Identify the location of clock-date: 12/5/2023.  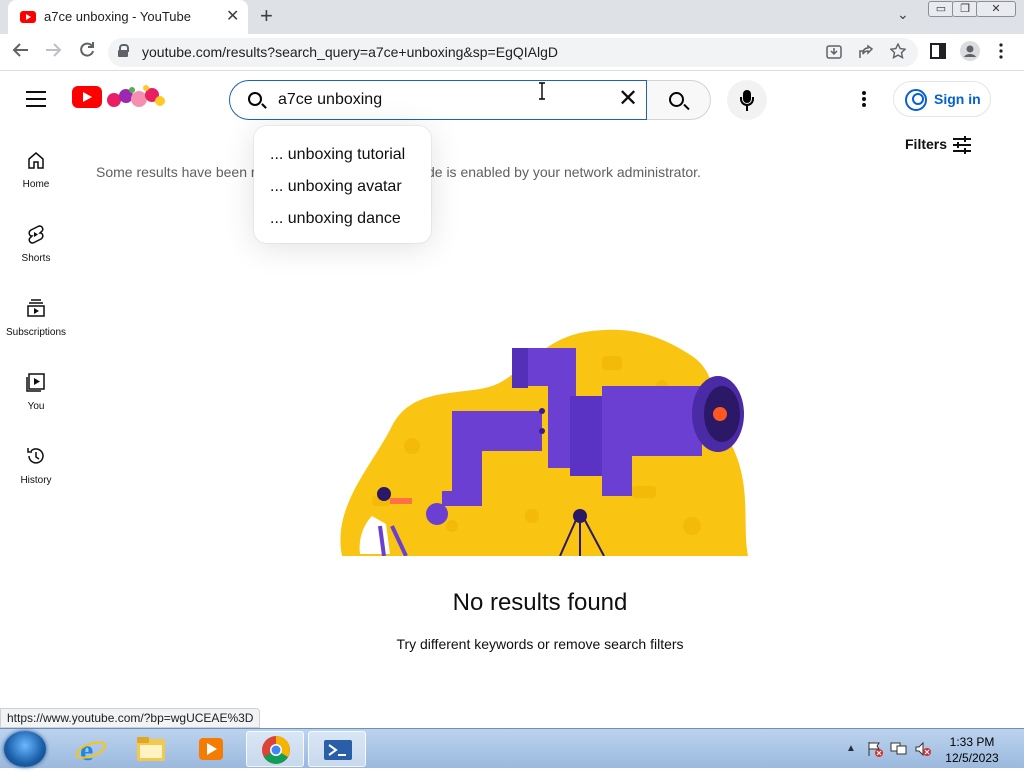
(972, 758).